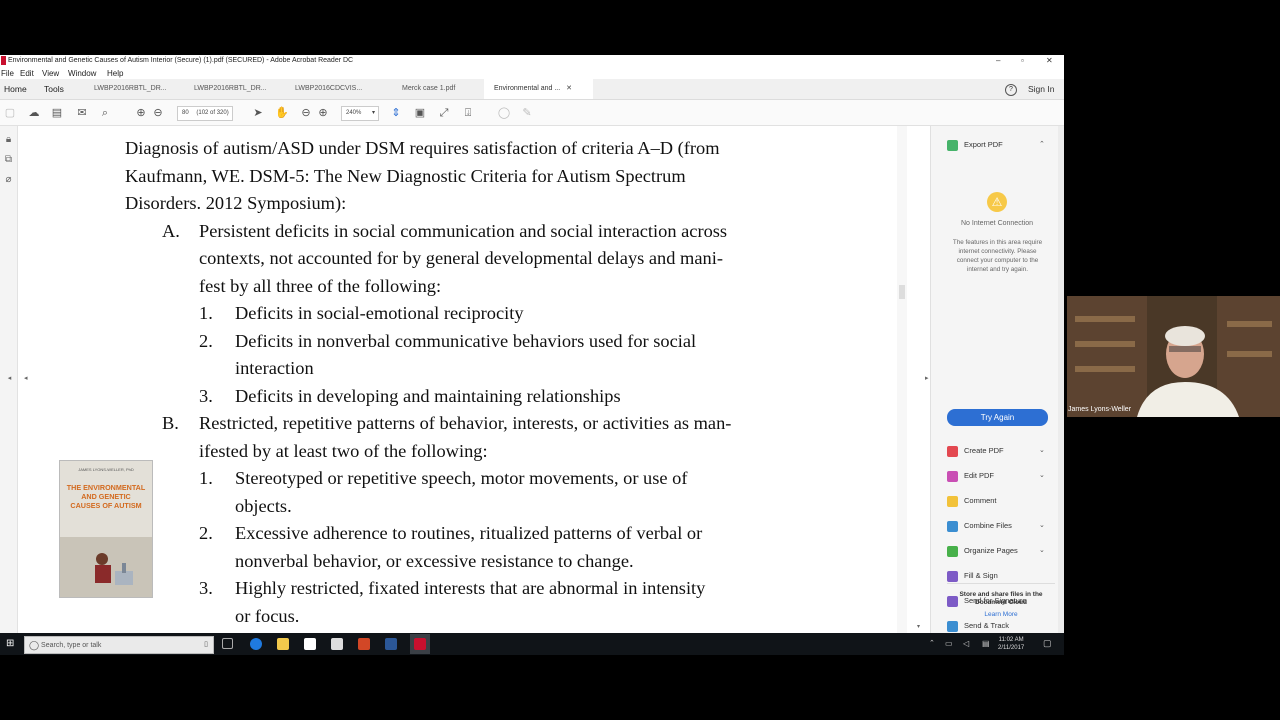 The image size is (1280, 720). I want to click on lock-icon: 🔒︎, so click(8, 139).